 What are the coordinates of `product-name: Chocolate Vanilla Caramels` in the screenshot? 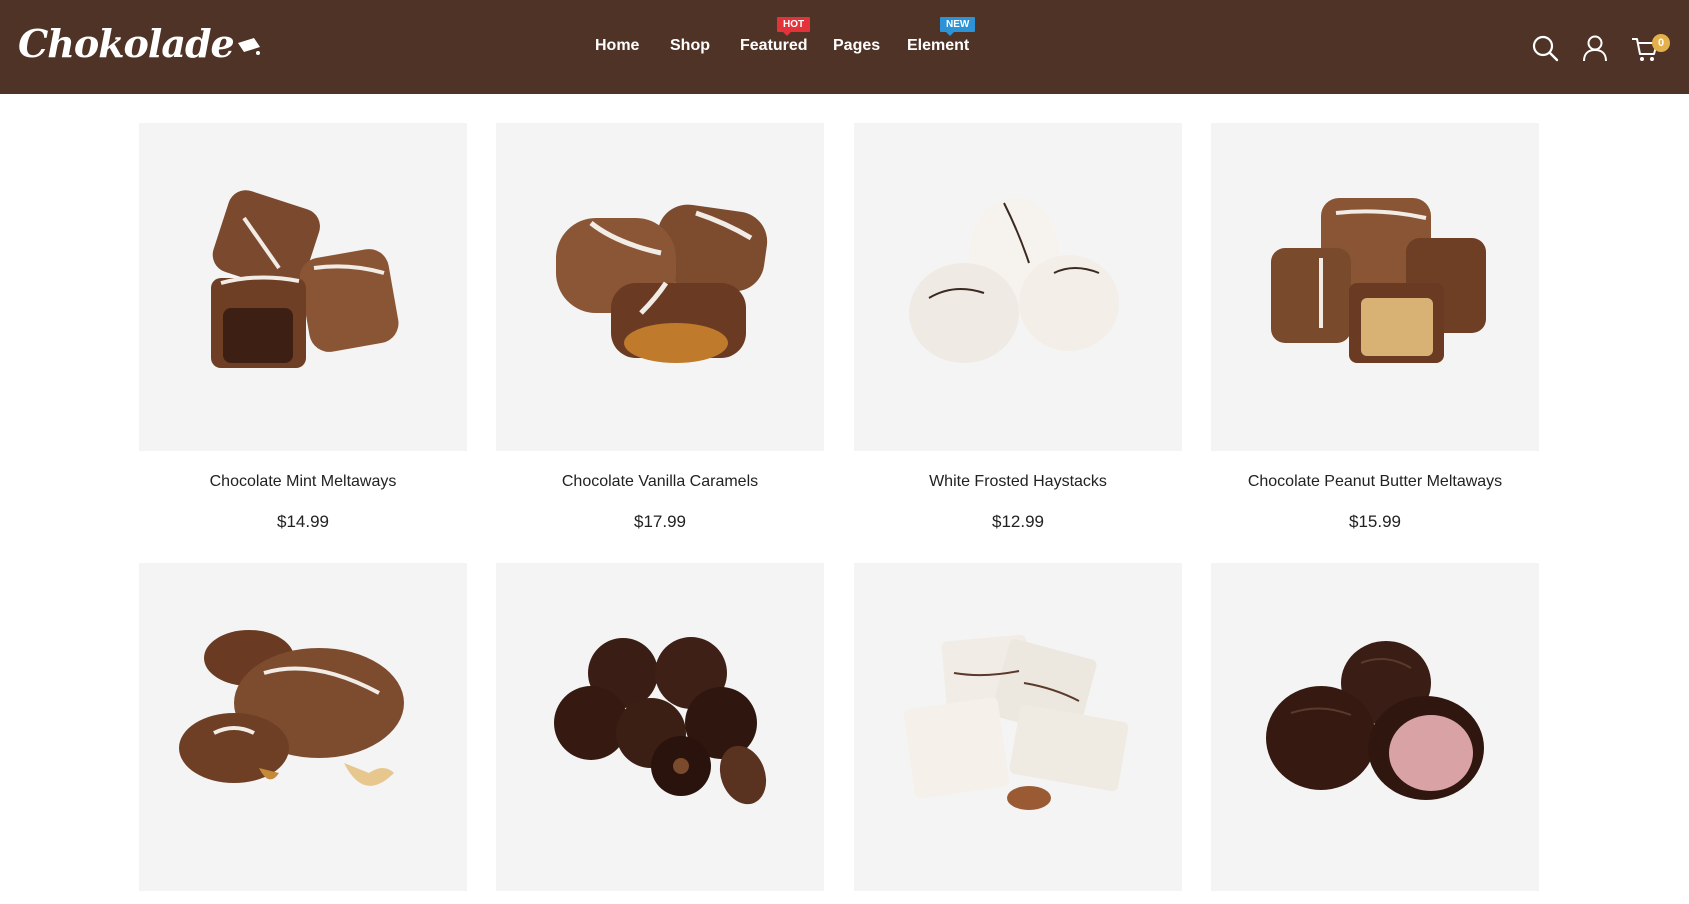 It's located at (660, 482).